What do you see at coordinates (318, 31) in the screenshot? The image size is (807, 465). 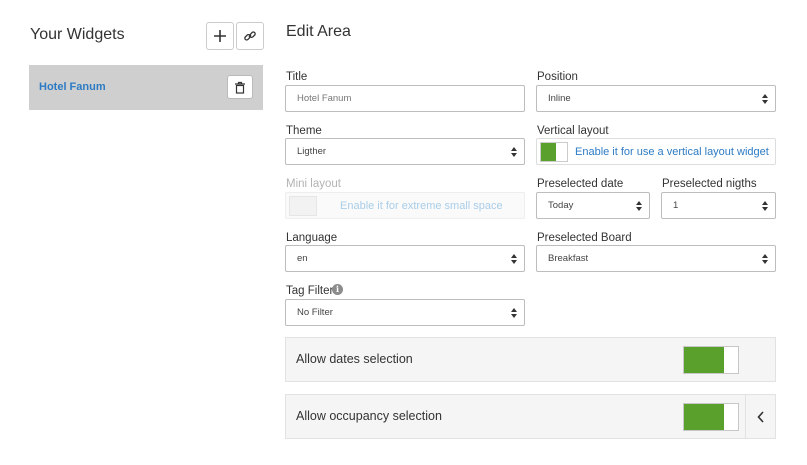 I see `edit-area-title: Edit Area` at bounding box center [318, 31].